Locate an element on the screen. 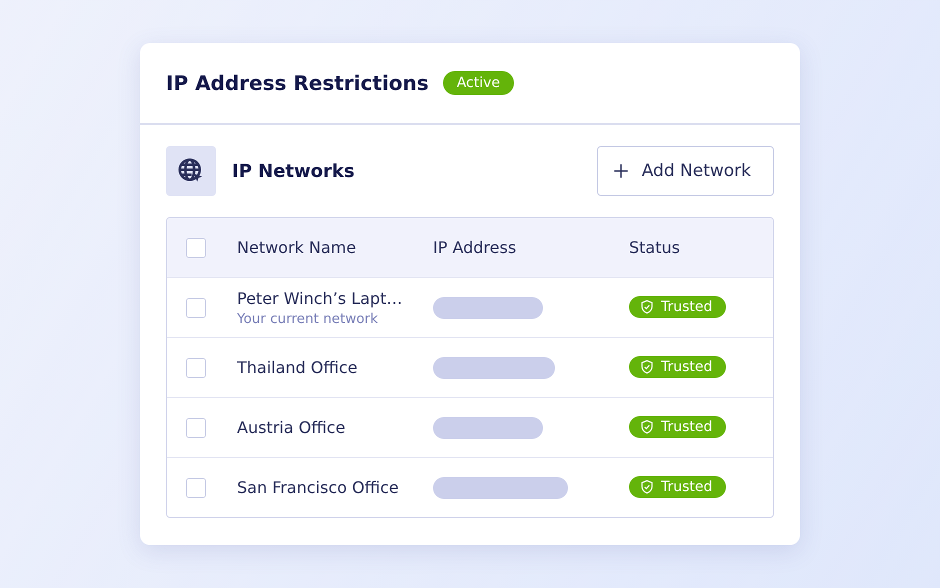 The width and height of the screenshot is (940, 588). column-header: Network Name is located at coordinates (297, 247).